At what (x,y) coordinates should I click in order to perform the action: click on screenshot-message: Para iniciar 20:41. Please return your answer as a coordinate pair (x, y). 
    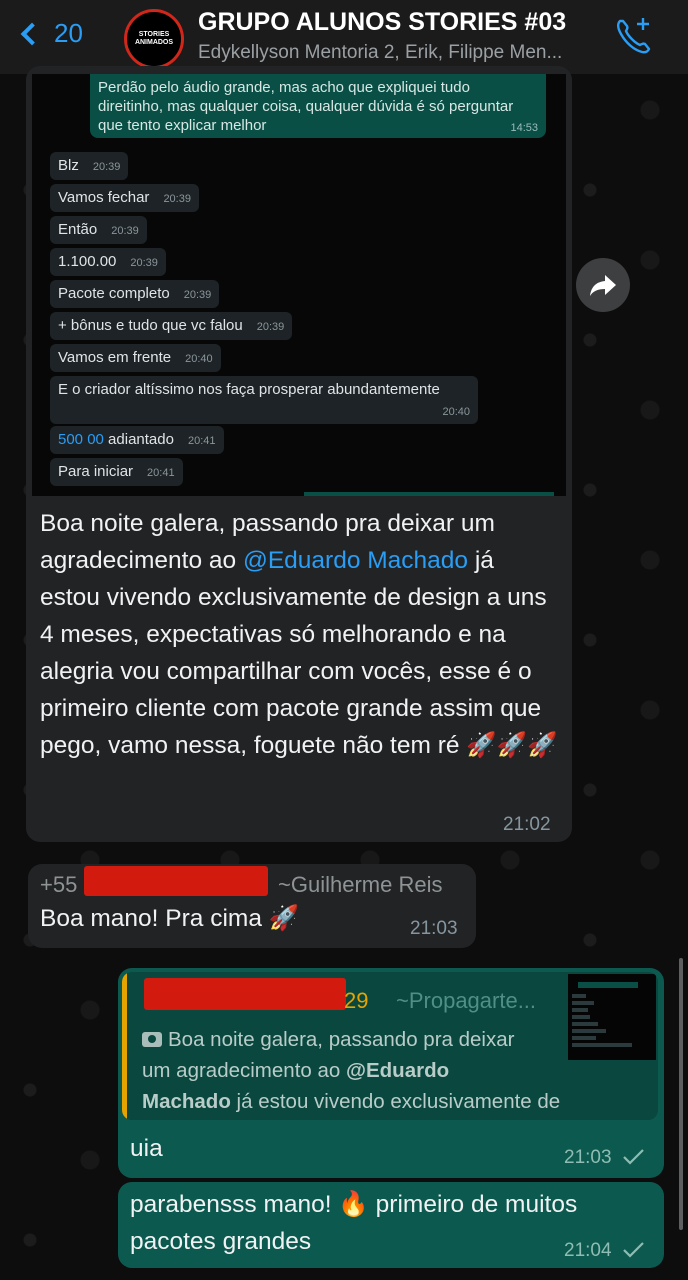
    Looking at the image, I should click on (116, 472).